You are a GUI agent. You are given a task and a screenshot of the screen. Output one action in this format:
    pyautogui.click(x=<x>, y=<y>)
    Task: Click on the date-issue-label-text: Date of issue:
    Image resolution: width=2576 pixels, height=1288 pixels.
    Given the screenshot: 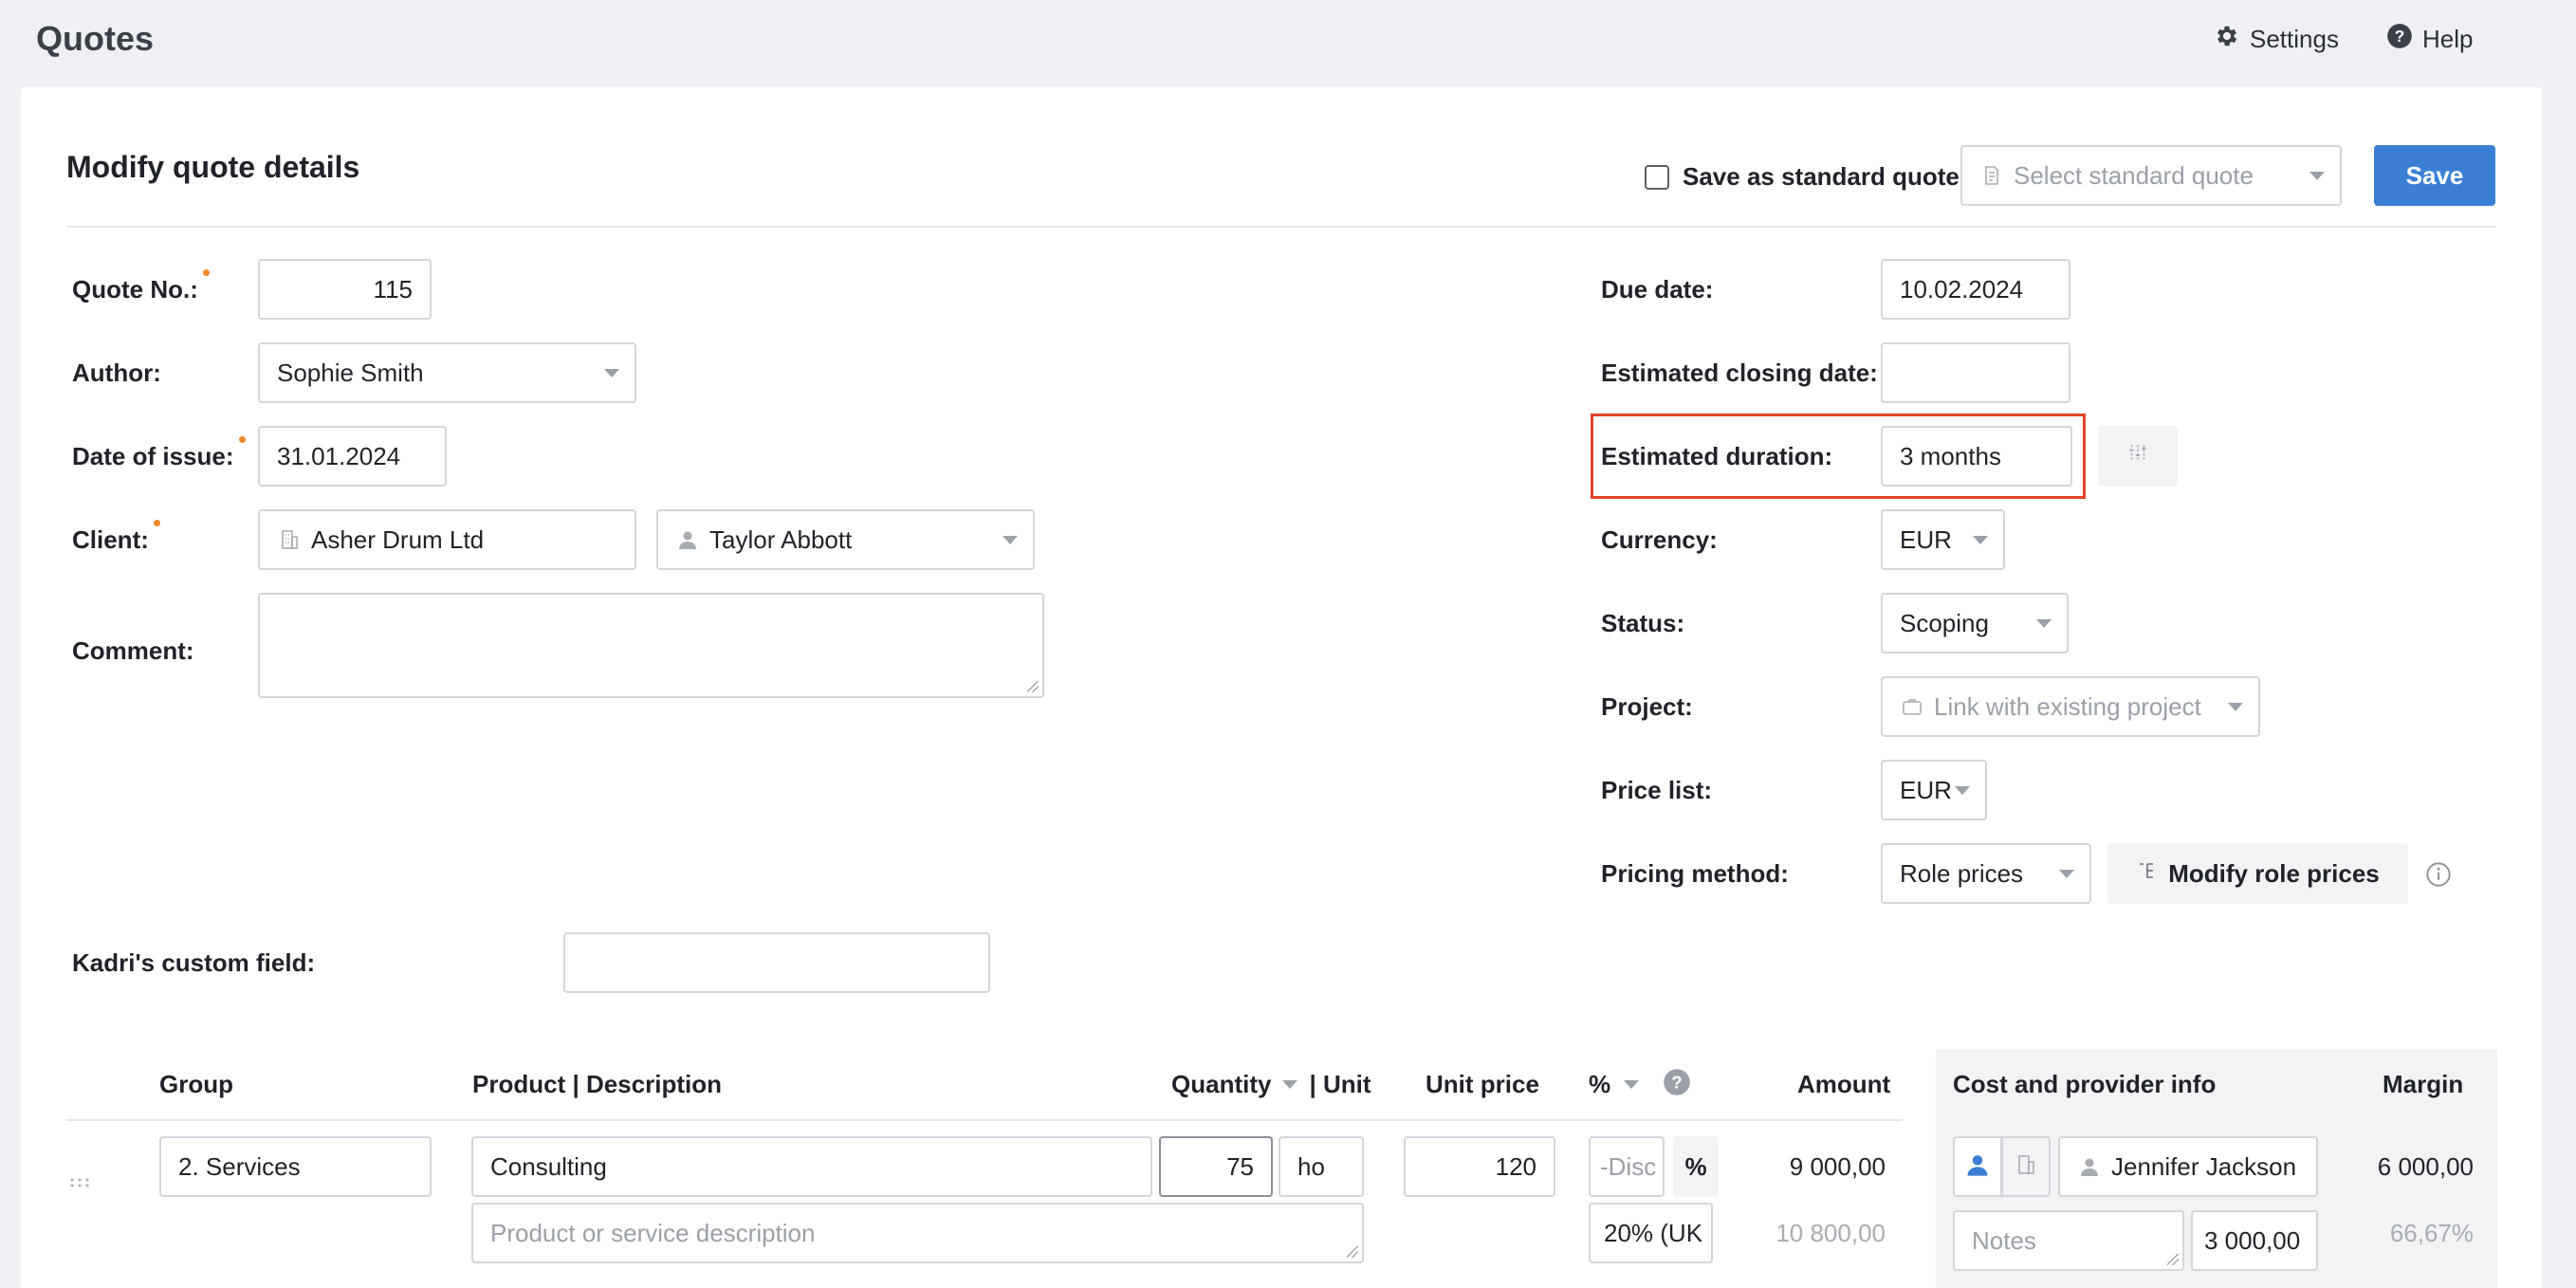 What is the action you would take?
    pyautogui.click(x=153, y=456)
    